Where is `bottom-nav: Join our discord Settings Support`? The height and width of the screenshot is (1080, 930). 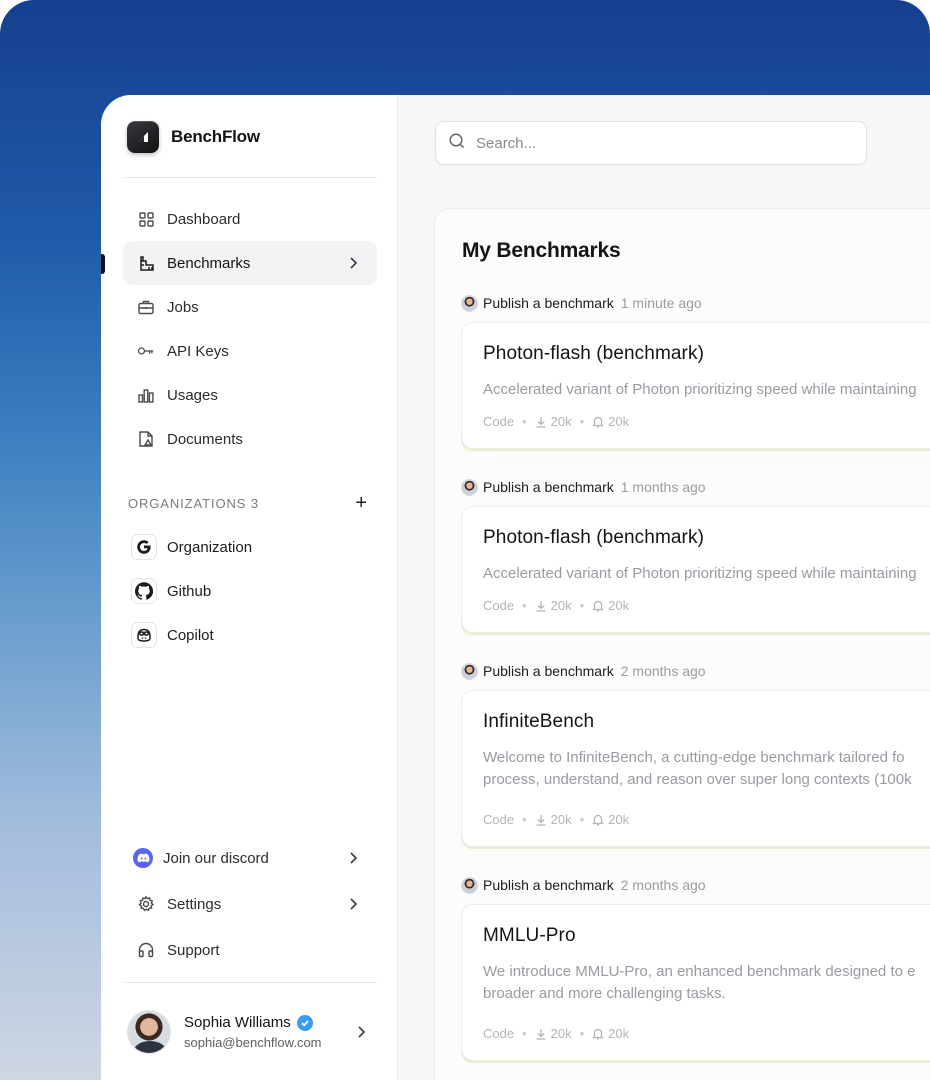 bottom-nav: Join our discord Settings Support is located at coordinates (250, 904).